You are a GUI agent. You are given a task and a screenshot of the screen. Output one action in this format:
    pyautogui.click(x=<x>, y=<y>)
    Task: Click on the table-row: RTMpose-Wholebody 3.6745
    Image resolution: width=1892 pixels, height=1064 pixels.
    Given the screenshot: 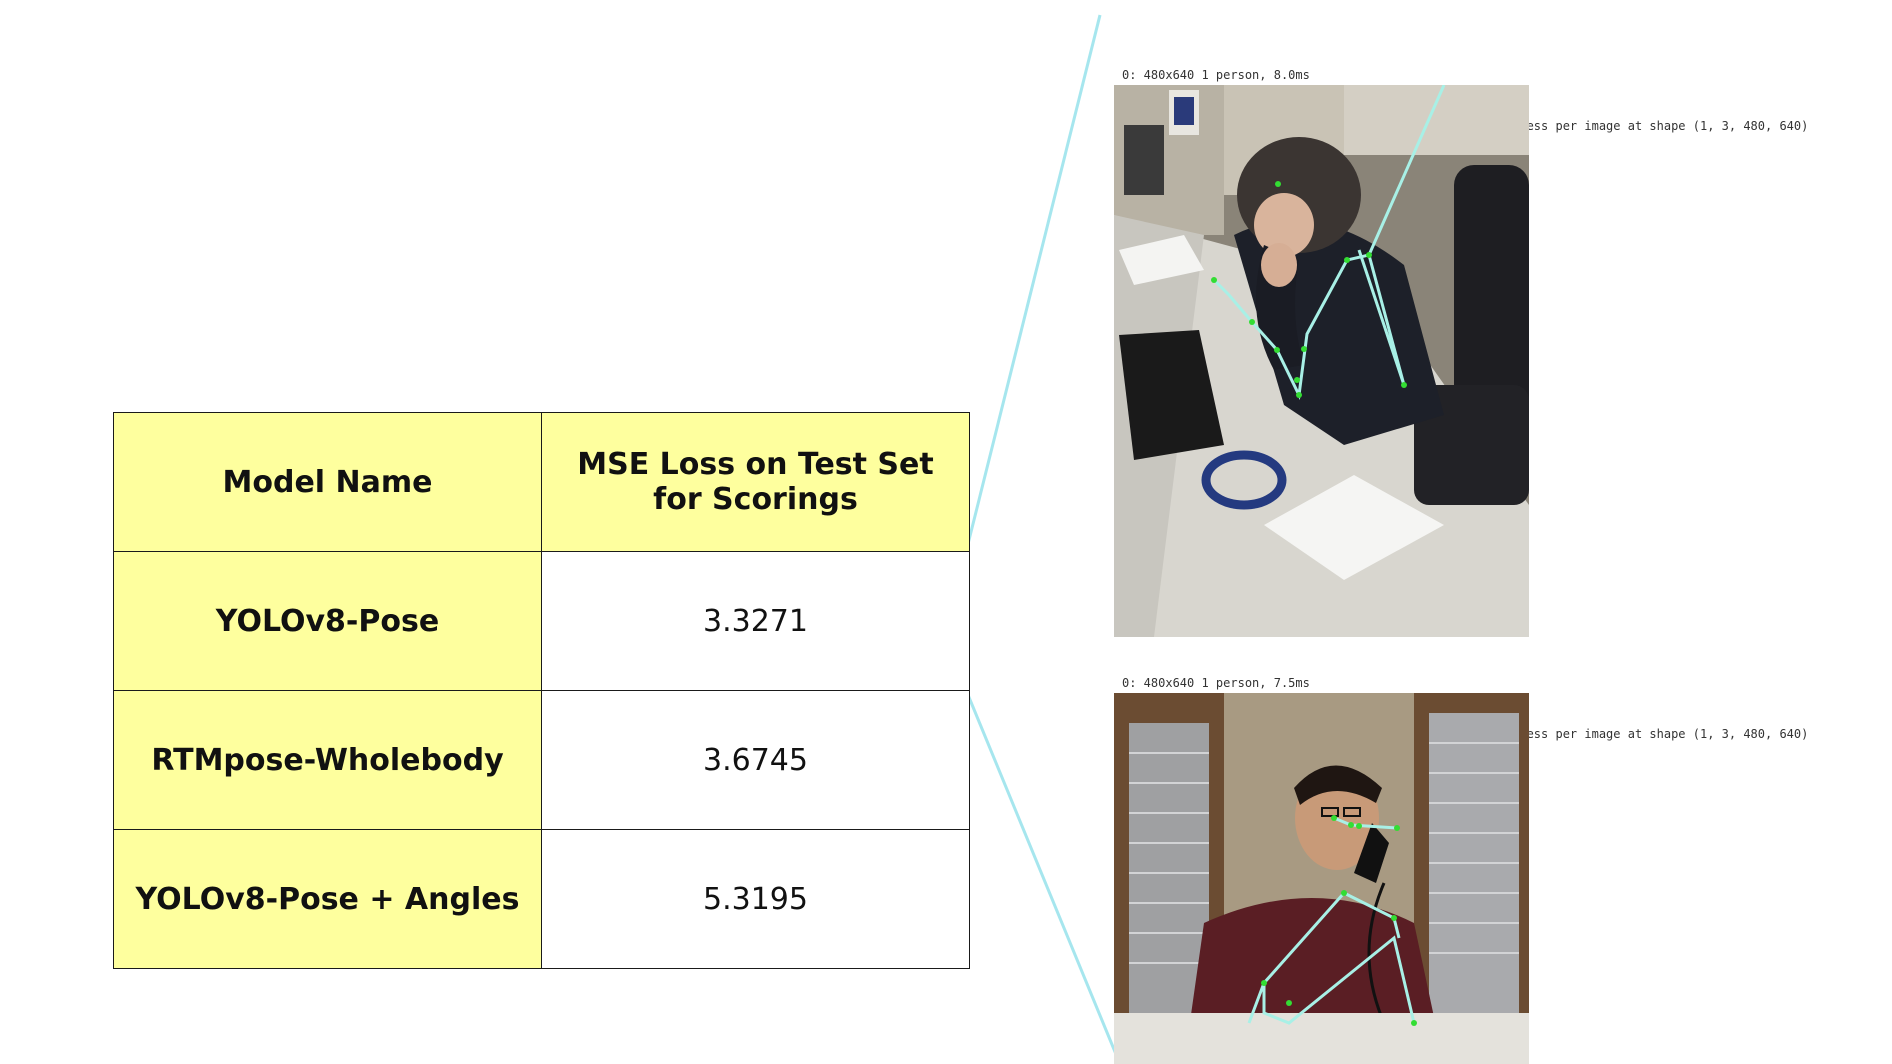 What is the action you would take?
    pyautogui.click(x=541, y=760)
    